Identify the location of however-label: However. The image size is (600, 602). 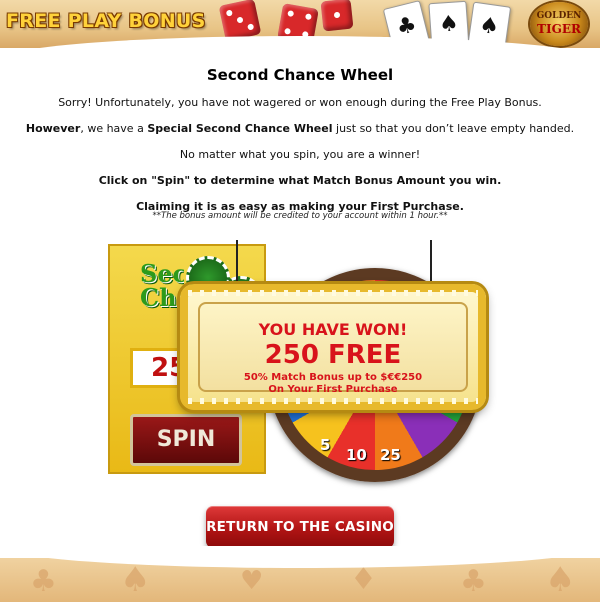
(53, 128).